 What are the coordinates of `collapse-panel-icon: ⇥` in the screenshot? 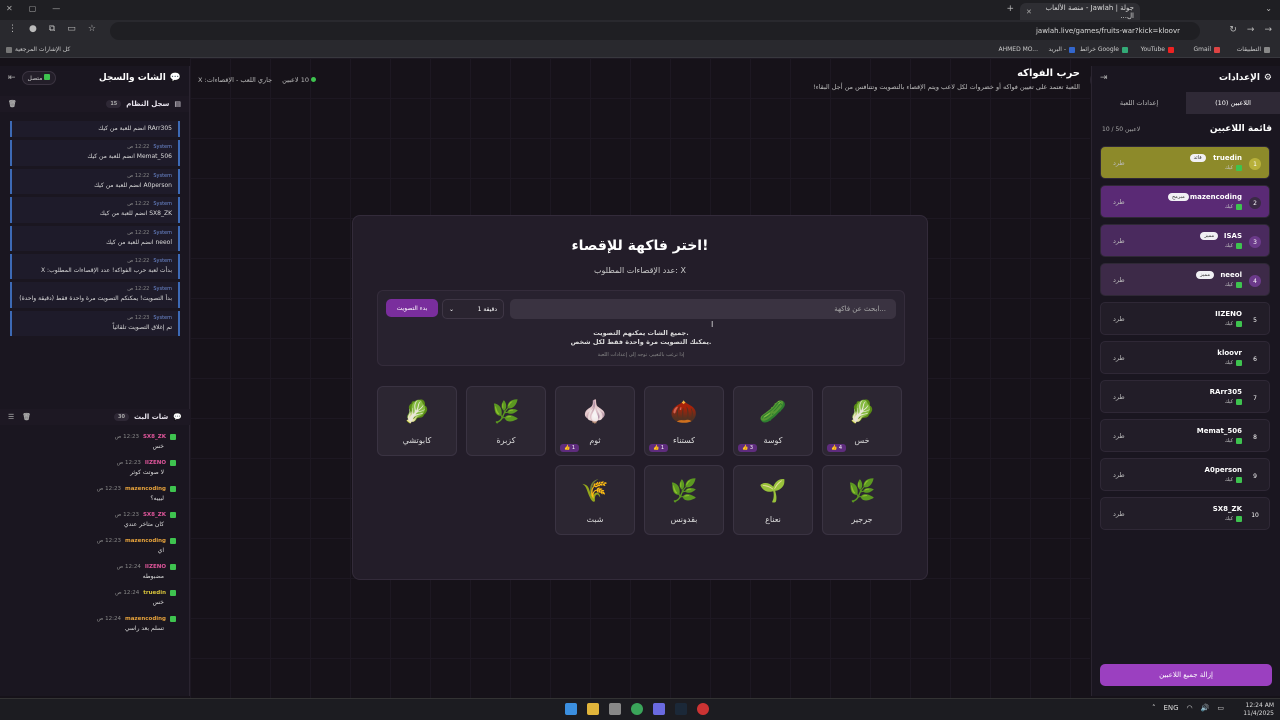 It's located at (1104, 78).